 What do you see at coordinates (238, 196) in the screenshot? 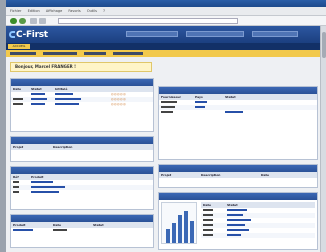
I see `panel-right-3-header` at bounding box center [238, 196].